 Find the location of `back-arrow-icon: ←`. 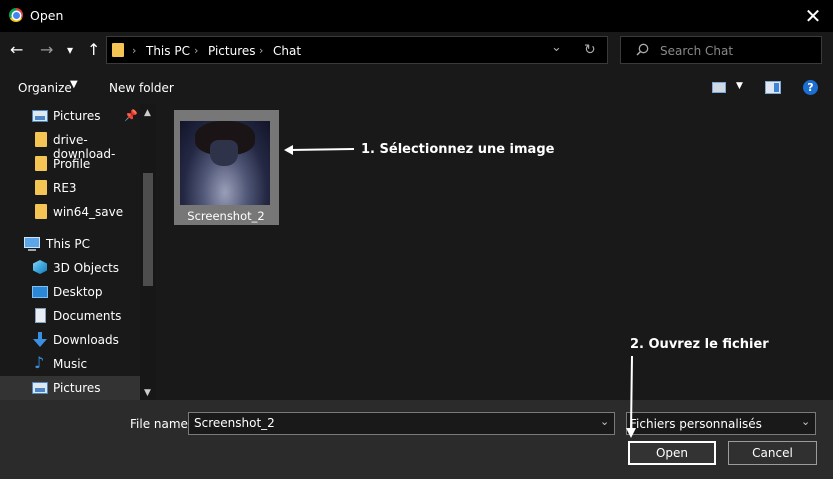

back-arrow-icon: ← is located at coordinates (16, 50).